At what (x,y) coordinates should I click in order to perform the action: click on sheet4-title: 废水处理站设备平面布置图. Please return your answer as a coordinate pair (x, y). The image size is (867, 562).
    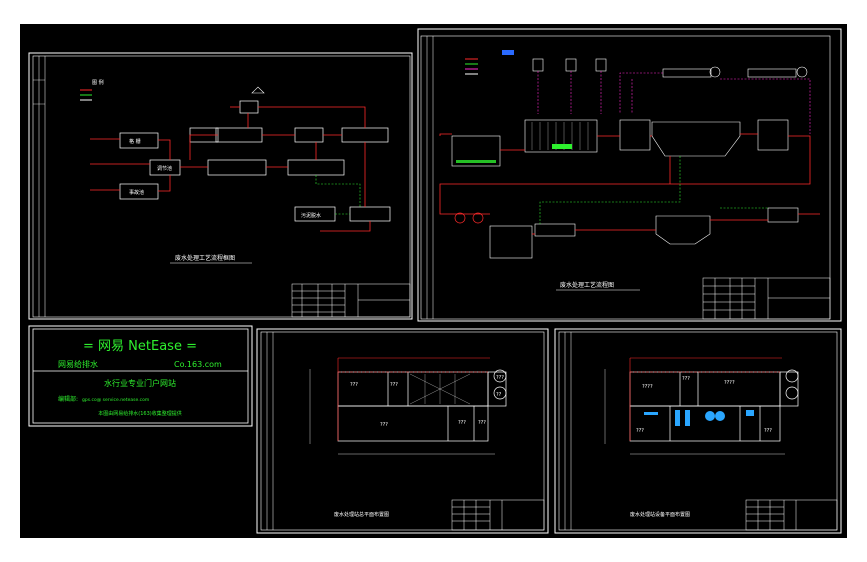
    Looking at the image, I should click on (660, 514).